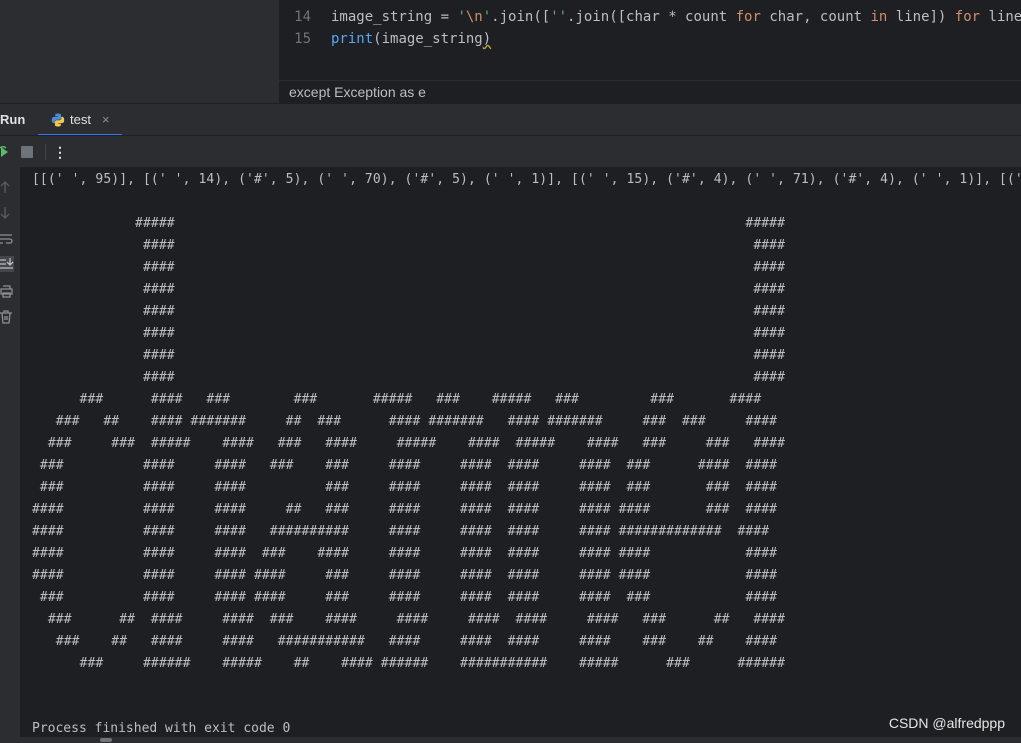  I want to click on project-panel-edge, so click(139, 51).